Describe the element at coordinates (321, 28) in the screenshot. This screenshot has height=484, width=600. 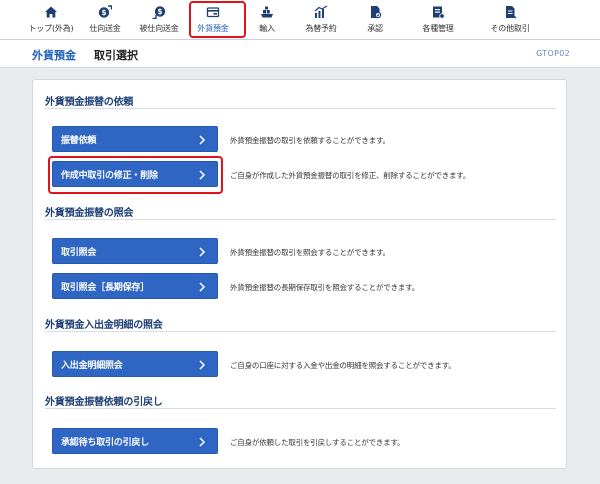
I see `nav-label: 為替予約` at that location.